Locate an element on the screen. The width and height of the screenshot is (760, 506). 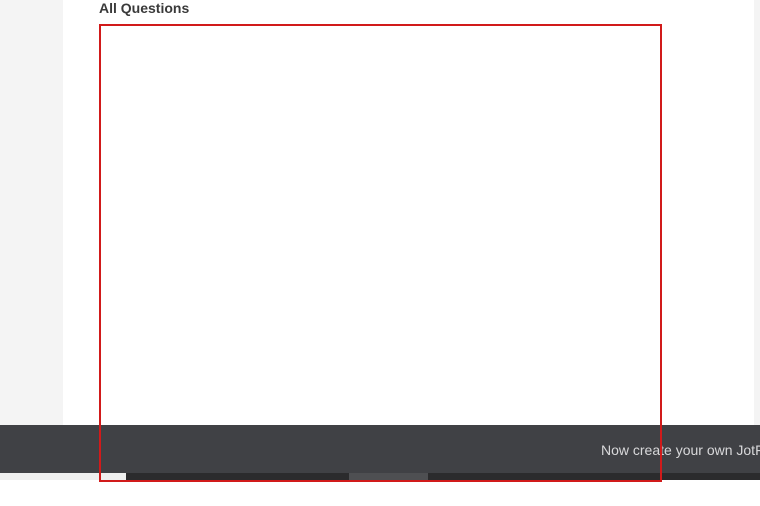
left-gutter is located at coordinates (31, 212).